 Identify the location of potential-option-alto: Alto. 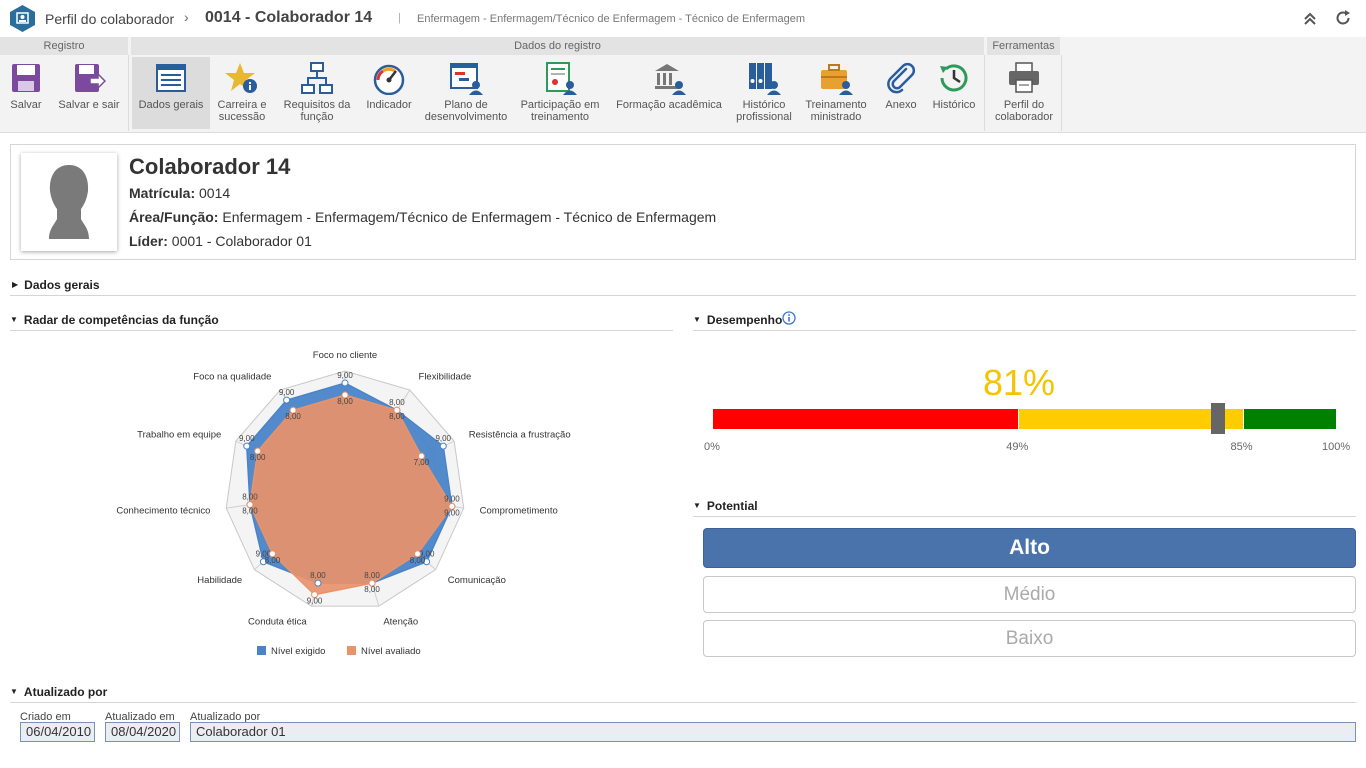
(1029, 548).